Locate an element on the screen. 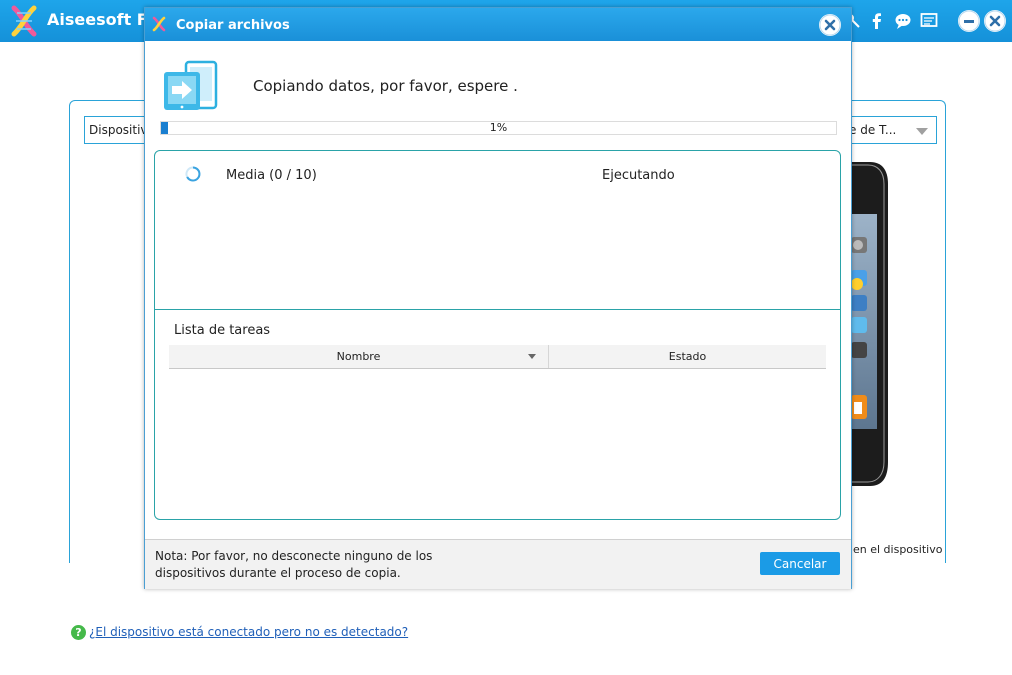  divider is located at coordinates (497, 309).